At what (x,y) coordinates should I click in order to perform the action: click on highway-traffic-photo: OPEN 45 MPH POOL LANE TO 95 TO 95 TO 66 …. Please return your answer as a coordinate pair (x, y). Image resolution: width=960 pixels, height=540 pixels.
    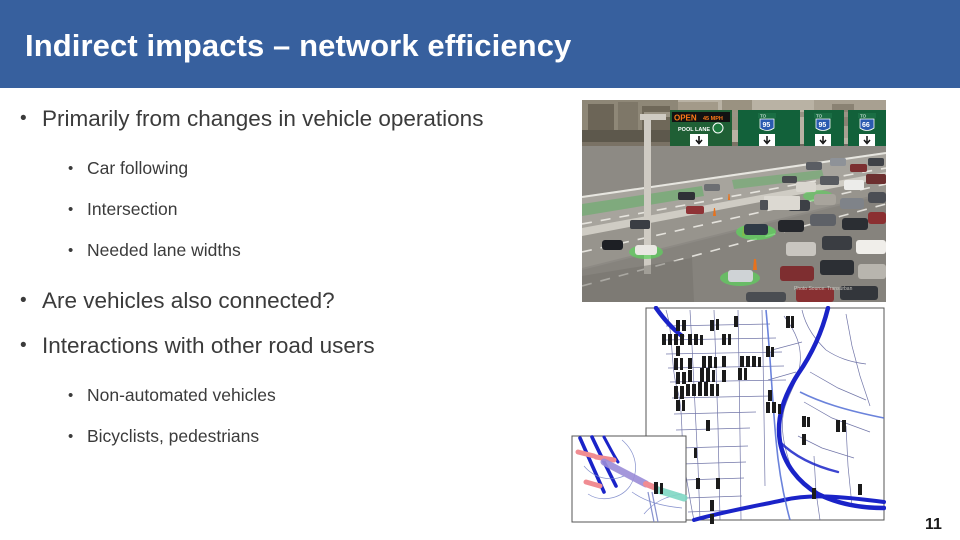
    Looking at the image, I should click on (734, 201).